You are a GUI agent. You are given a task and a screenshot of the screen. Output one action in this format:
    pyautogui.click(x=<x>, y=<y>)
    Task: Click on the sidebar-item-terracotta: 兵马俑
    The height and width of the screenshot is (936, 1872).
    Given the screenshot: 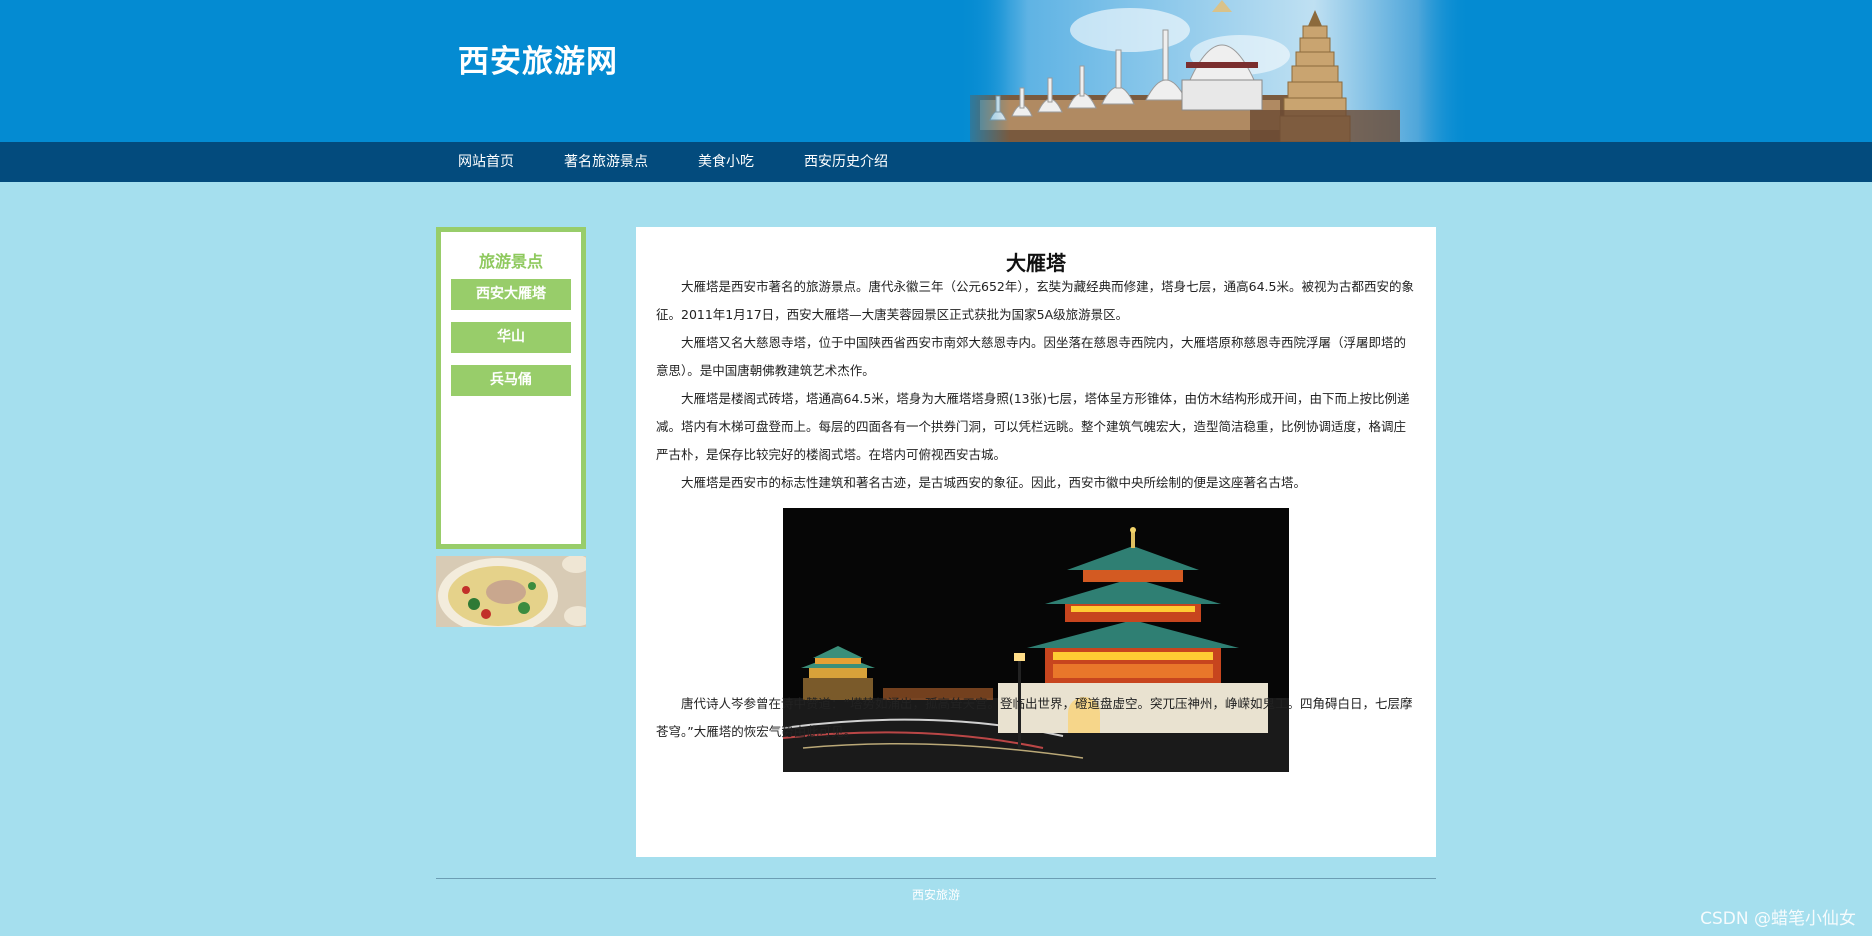 What is the action you would take?
    pyautogui.click(x=511, y=380)
    